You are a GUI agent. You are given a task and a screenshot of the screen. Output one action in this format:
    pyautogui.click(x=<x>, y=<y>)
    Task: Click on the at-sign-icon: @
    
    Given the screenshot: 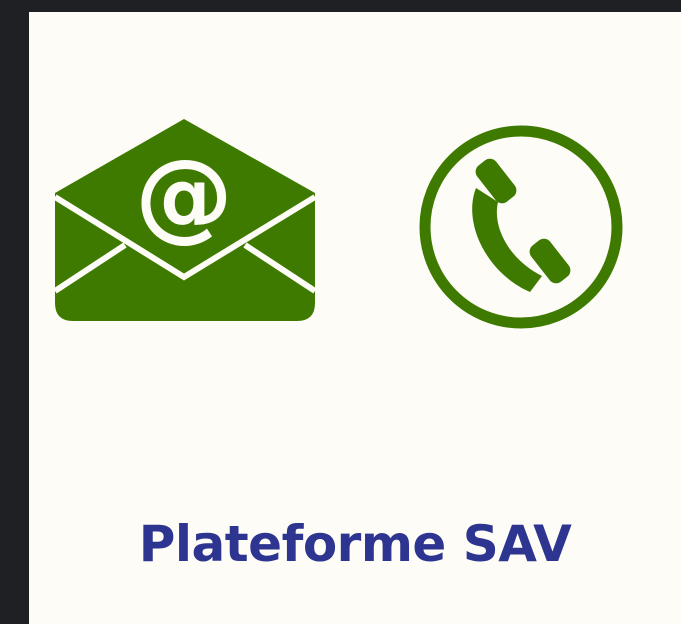 What is the action you would take?
    pyautogui.click(x=184, y=196)
    